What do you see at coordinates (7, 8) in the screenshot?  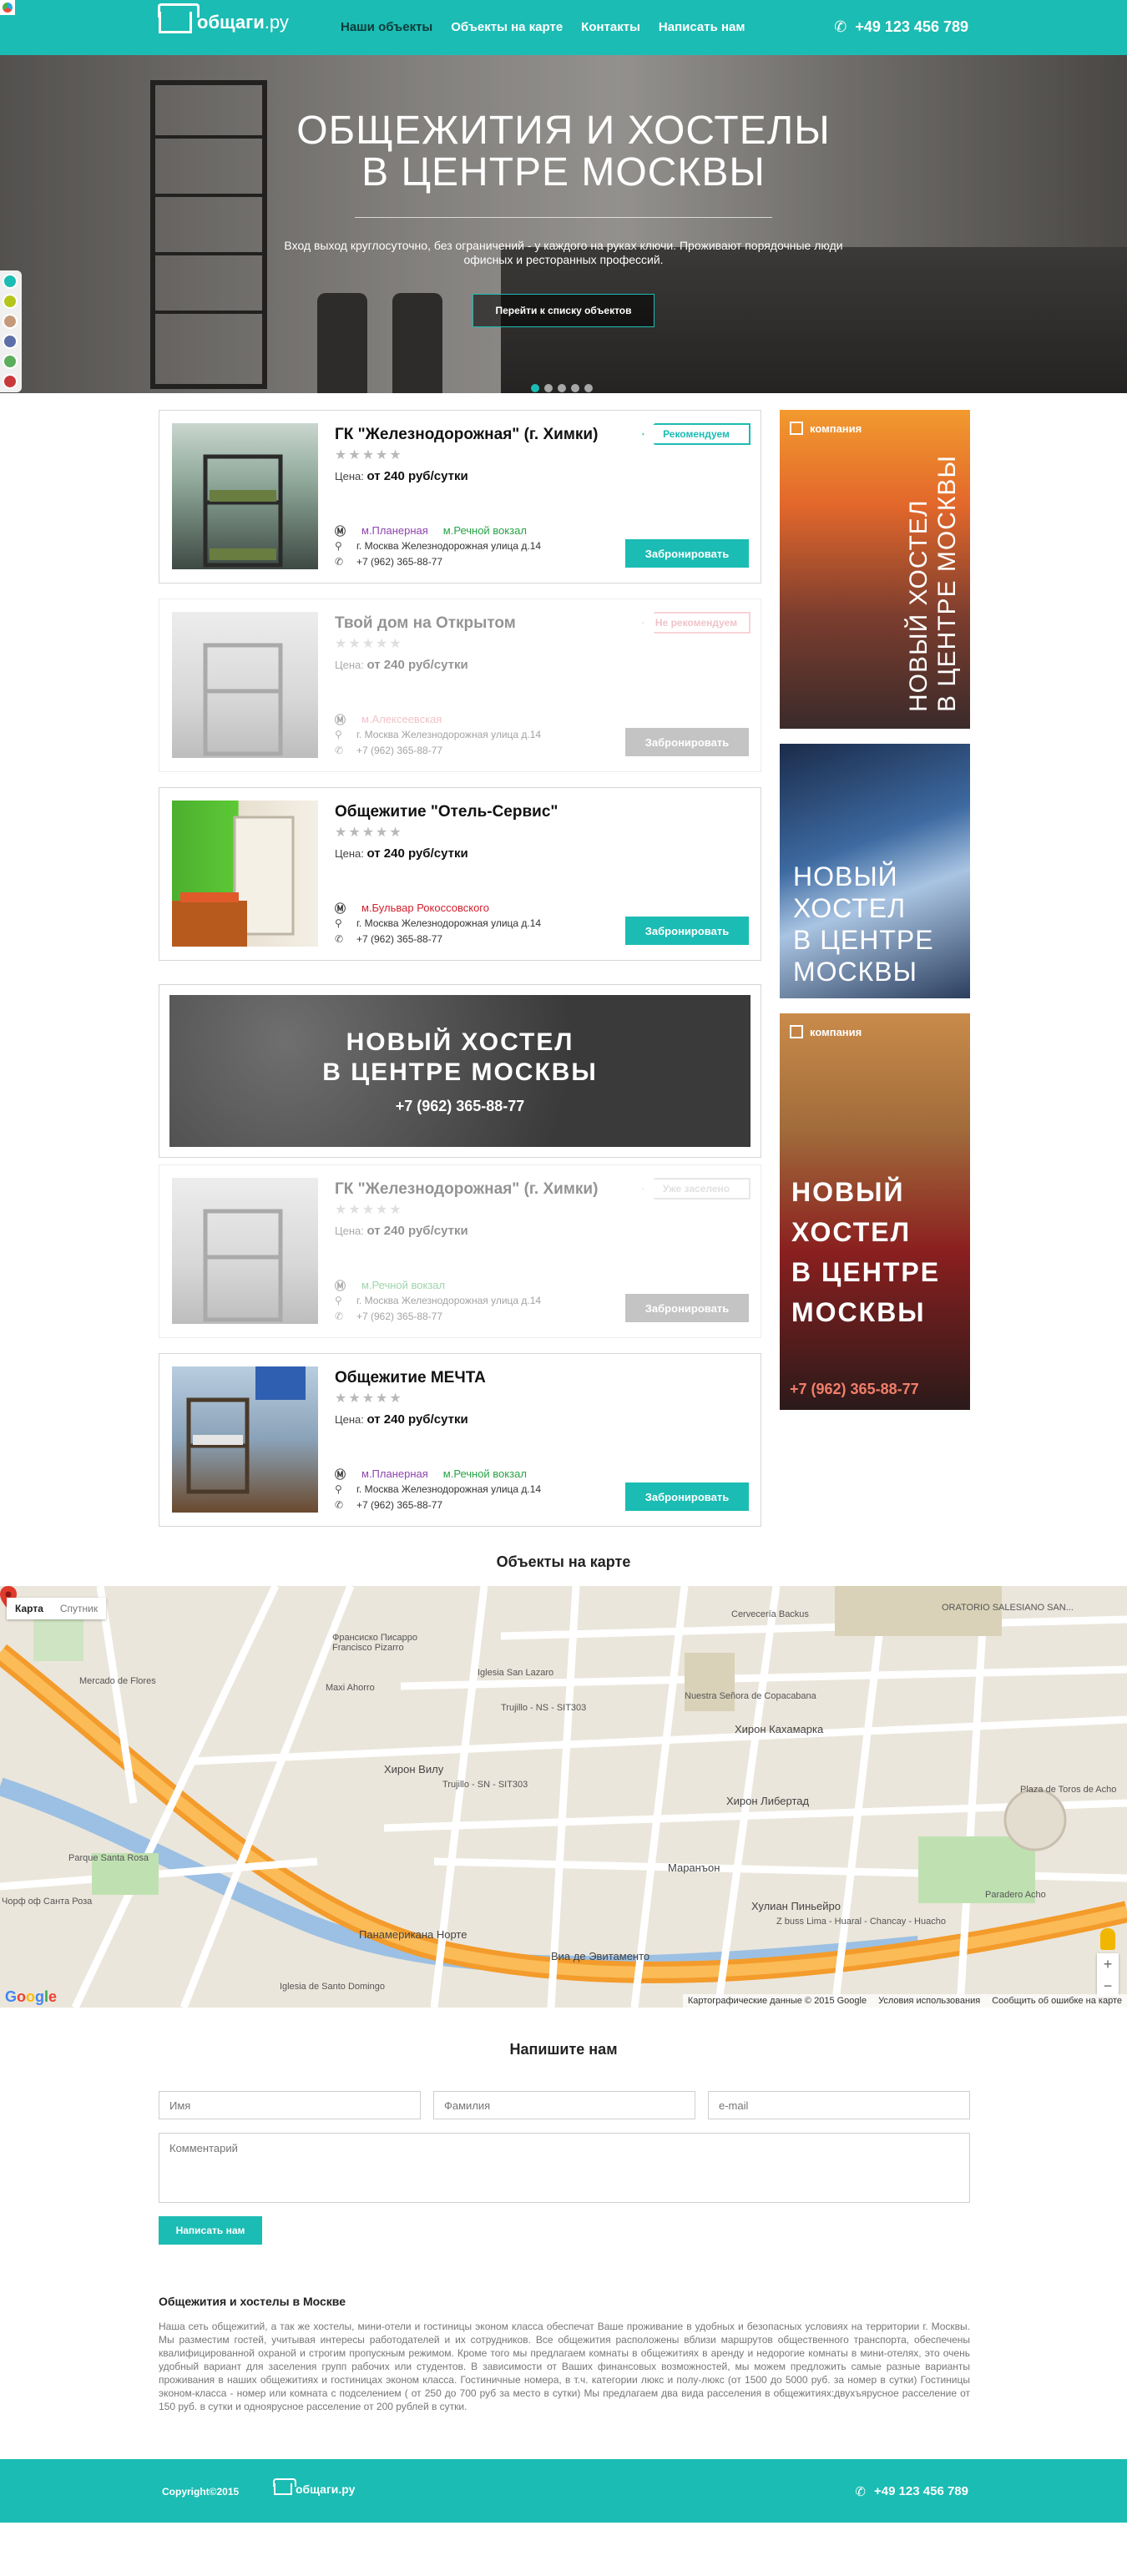 I see `browser-extension-icon` at bounding box center [7, 8].